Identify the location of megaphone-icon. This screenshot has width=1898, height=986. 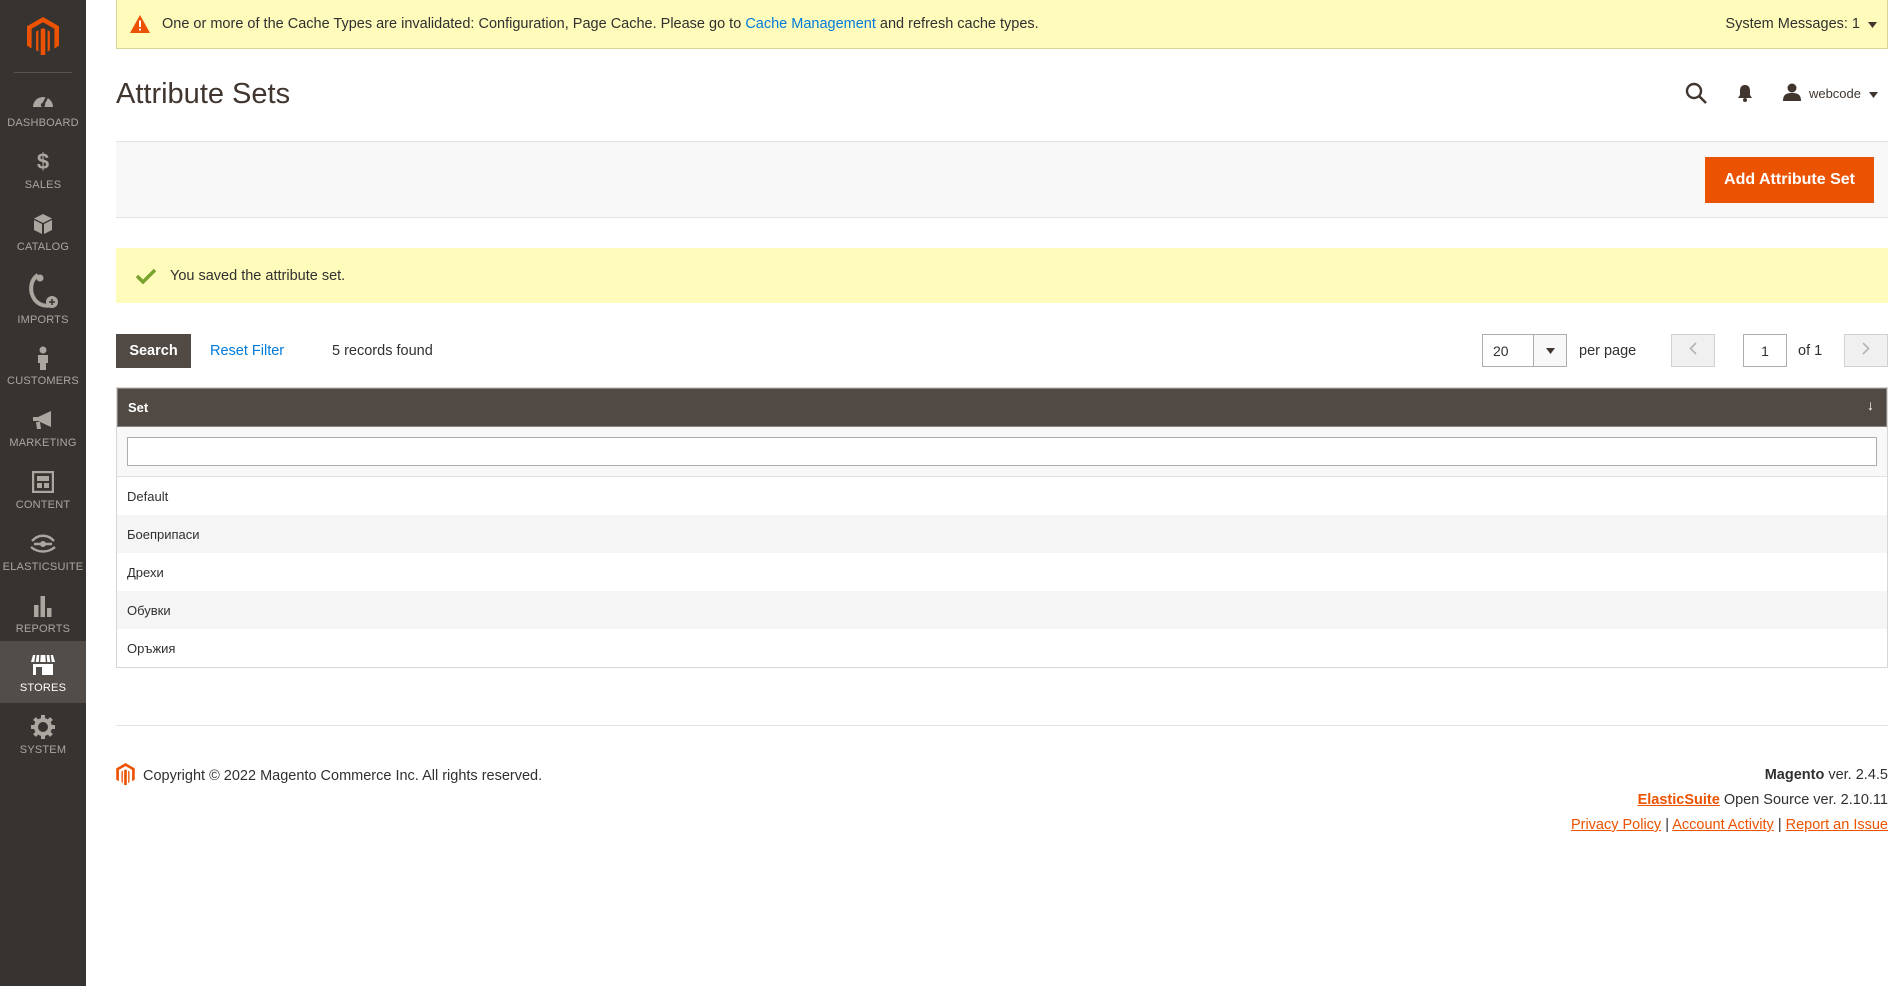
(43, 420).